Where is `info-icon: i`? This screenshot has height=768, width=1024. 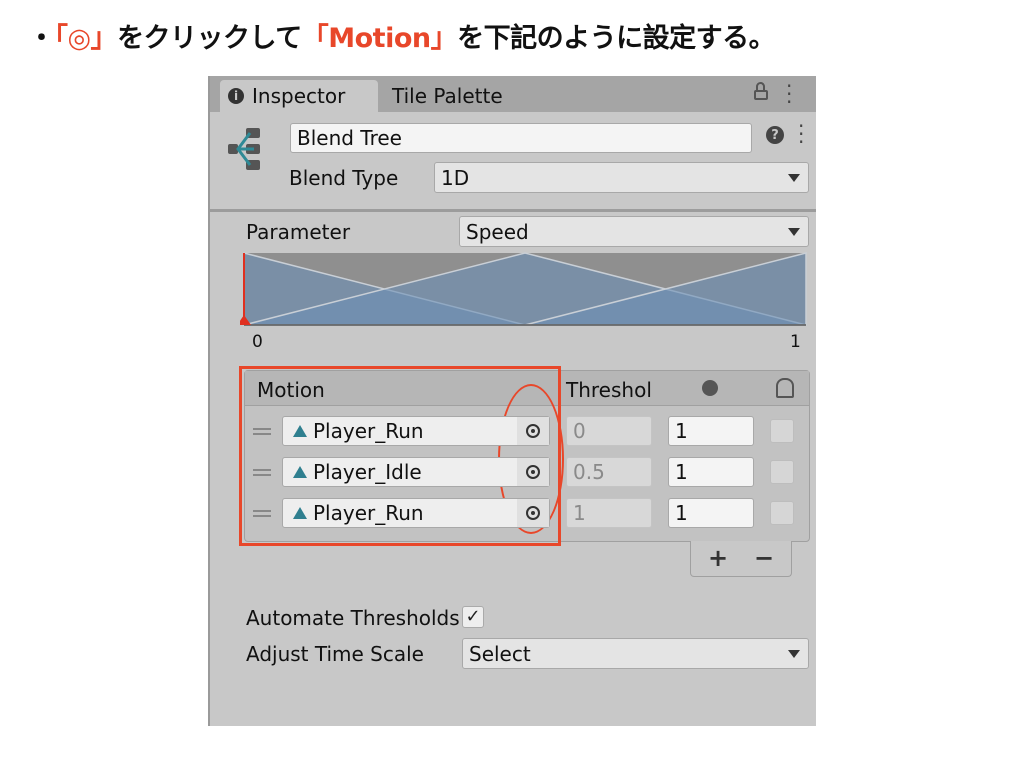
info-icon: i is located at coordinates (236, 96).